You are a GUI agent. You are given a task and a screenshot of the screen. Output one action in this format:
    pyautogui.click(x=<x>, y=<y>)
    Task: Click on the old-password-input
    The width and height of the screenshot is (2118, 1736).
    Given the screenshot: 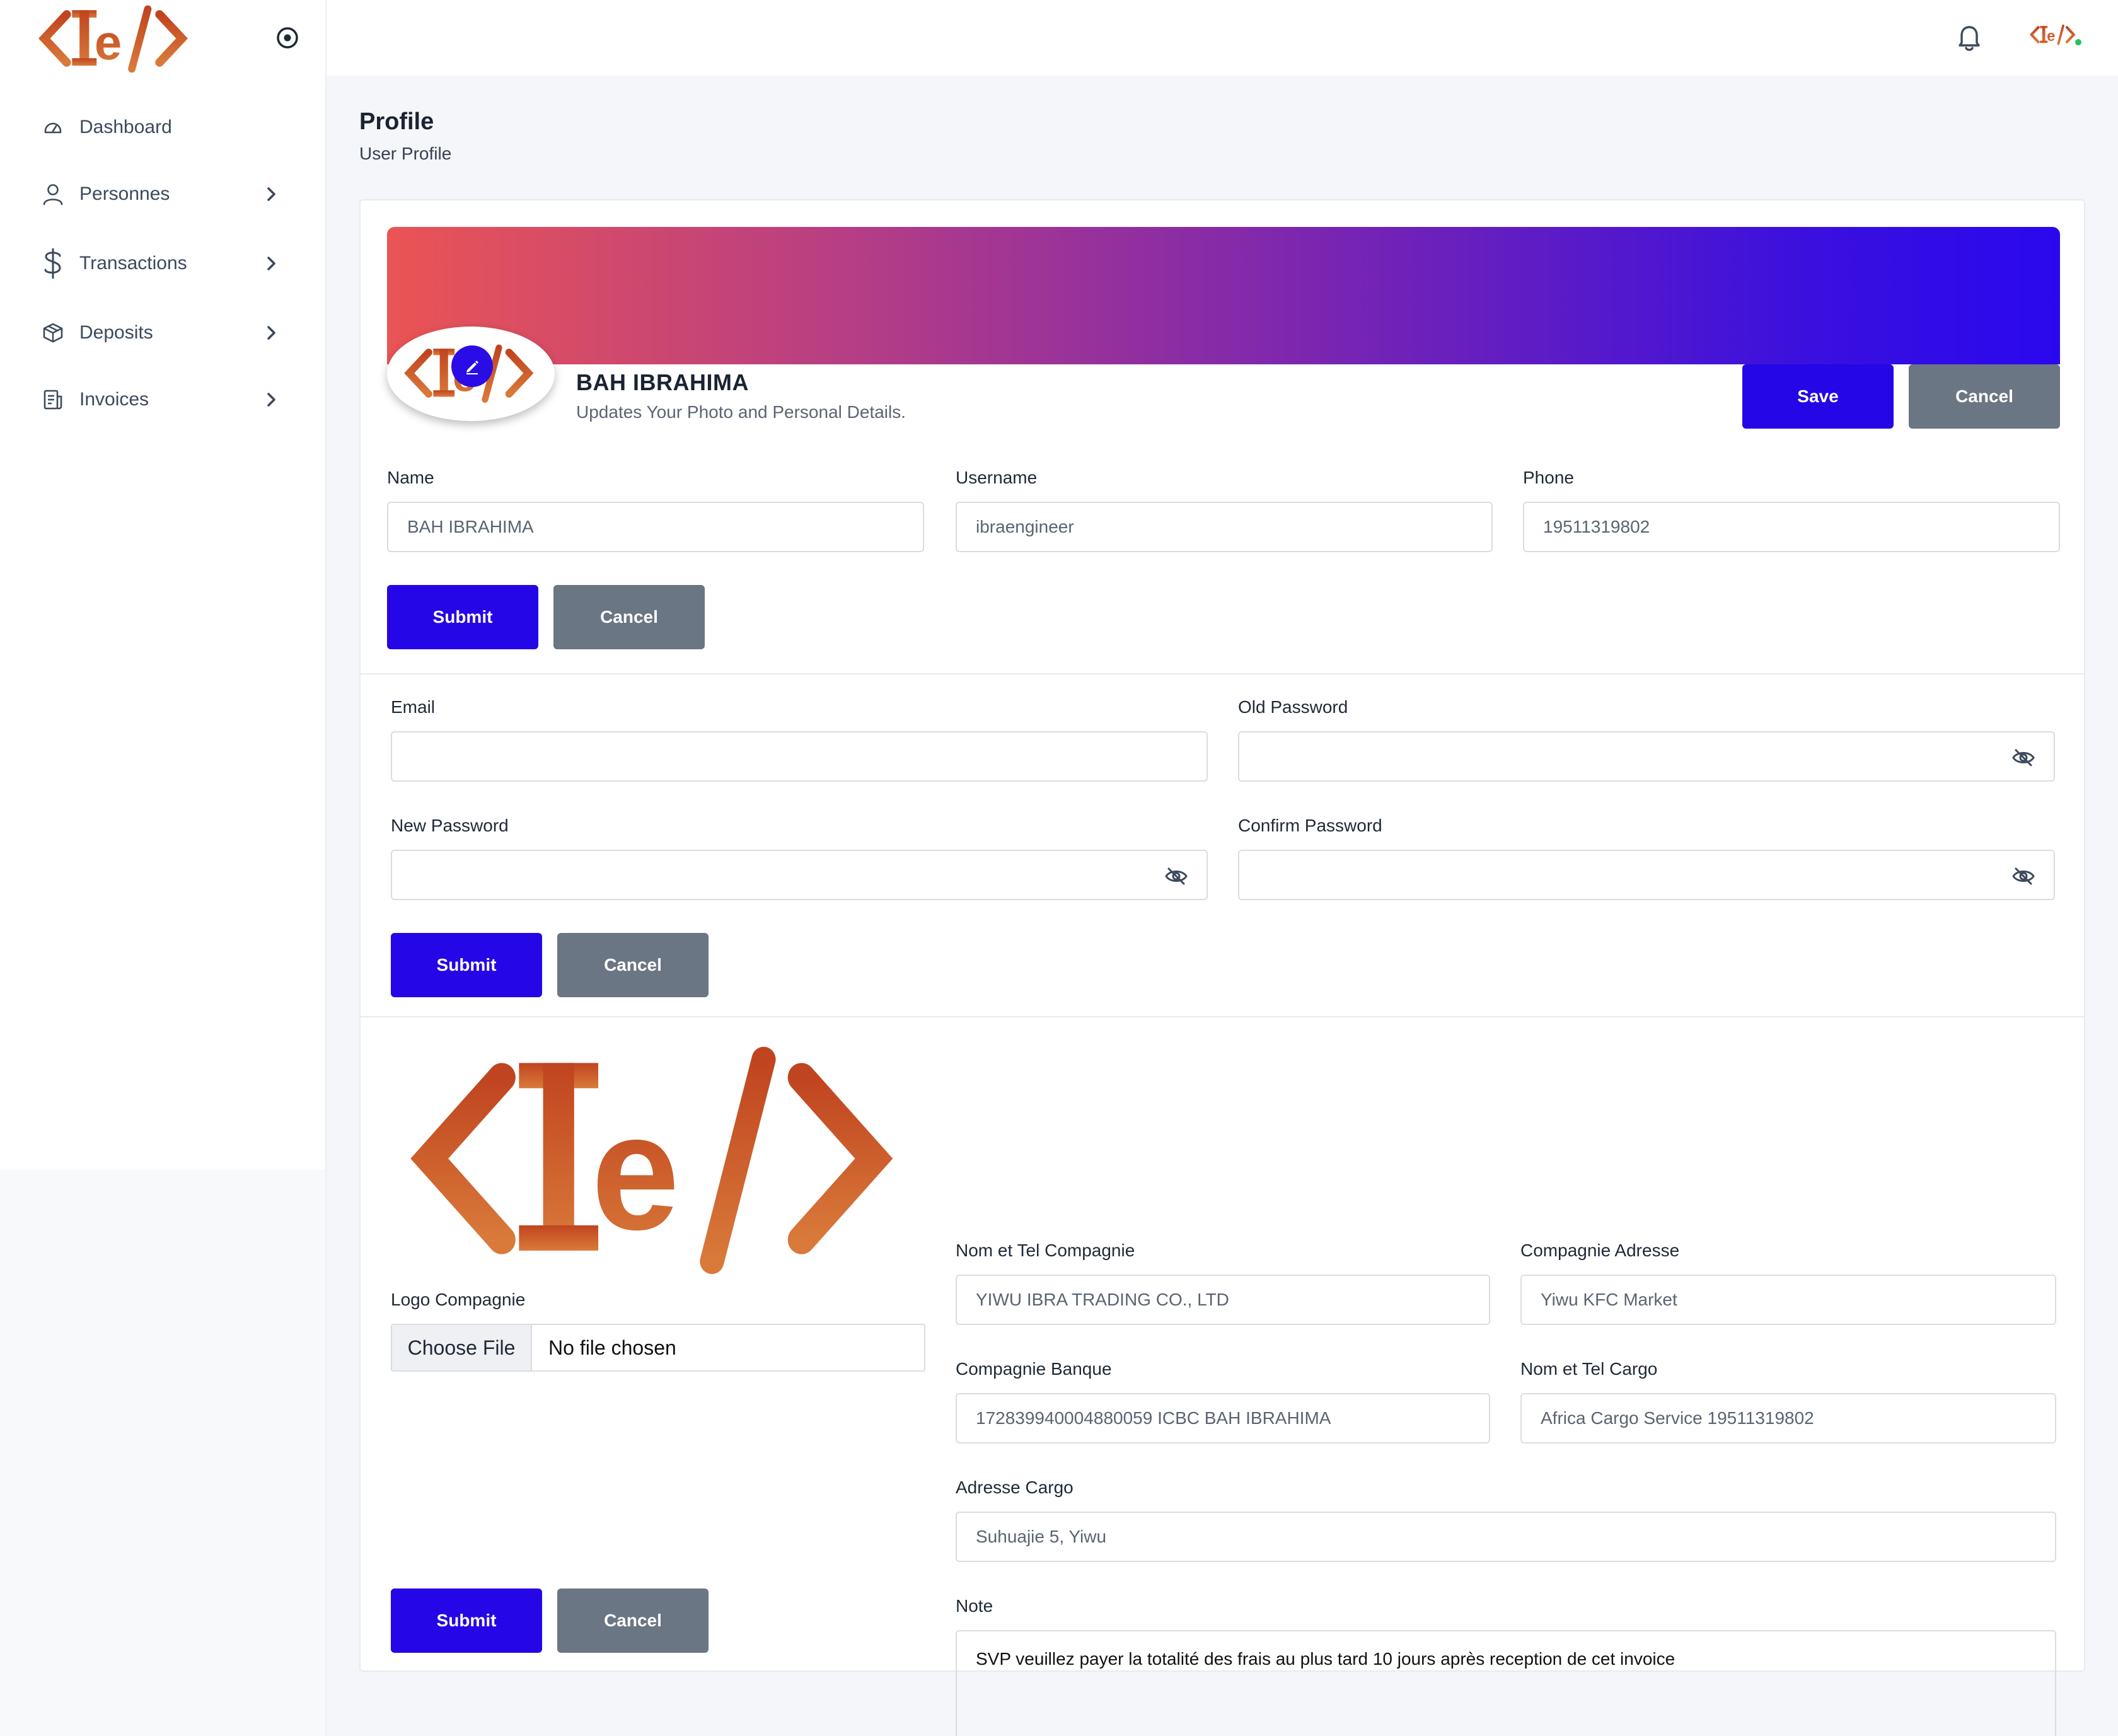 What is the action you would take?
    pyautogui.click(x=1646, y=756)
    